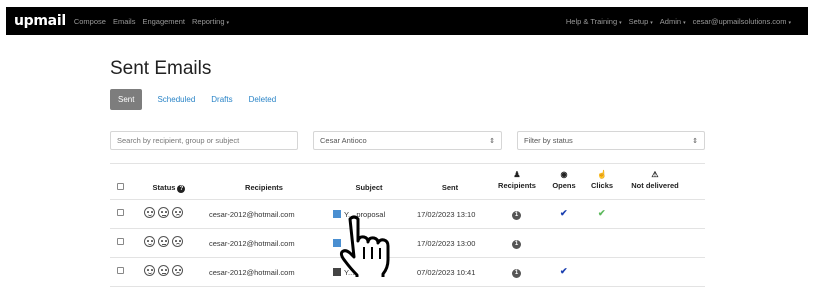 The width and height of the screenshot is (813, 301). I want to click on eye-icon: ◉, so click(564, 174).